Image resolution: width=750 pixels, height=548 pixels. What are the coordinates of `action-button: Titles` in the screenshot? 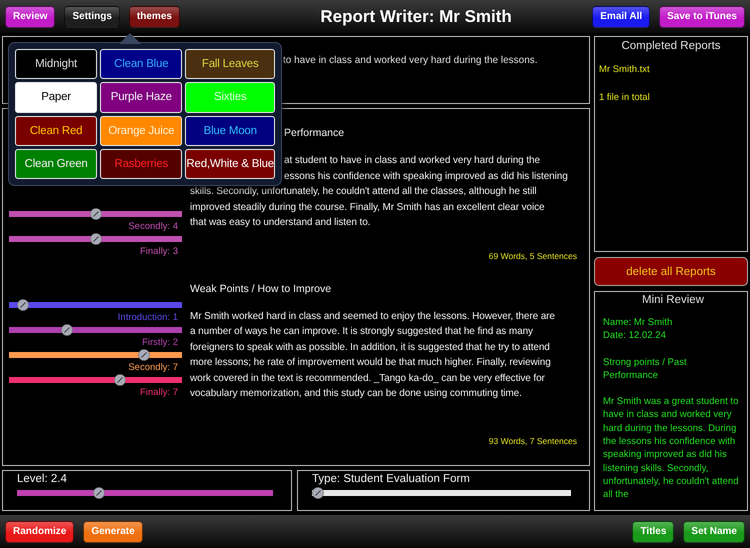 It's located at (653, 531).